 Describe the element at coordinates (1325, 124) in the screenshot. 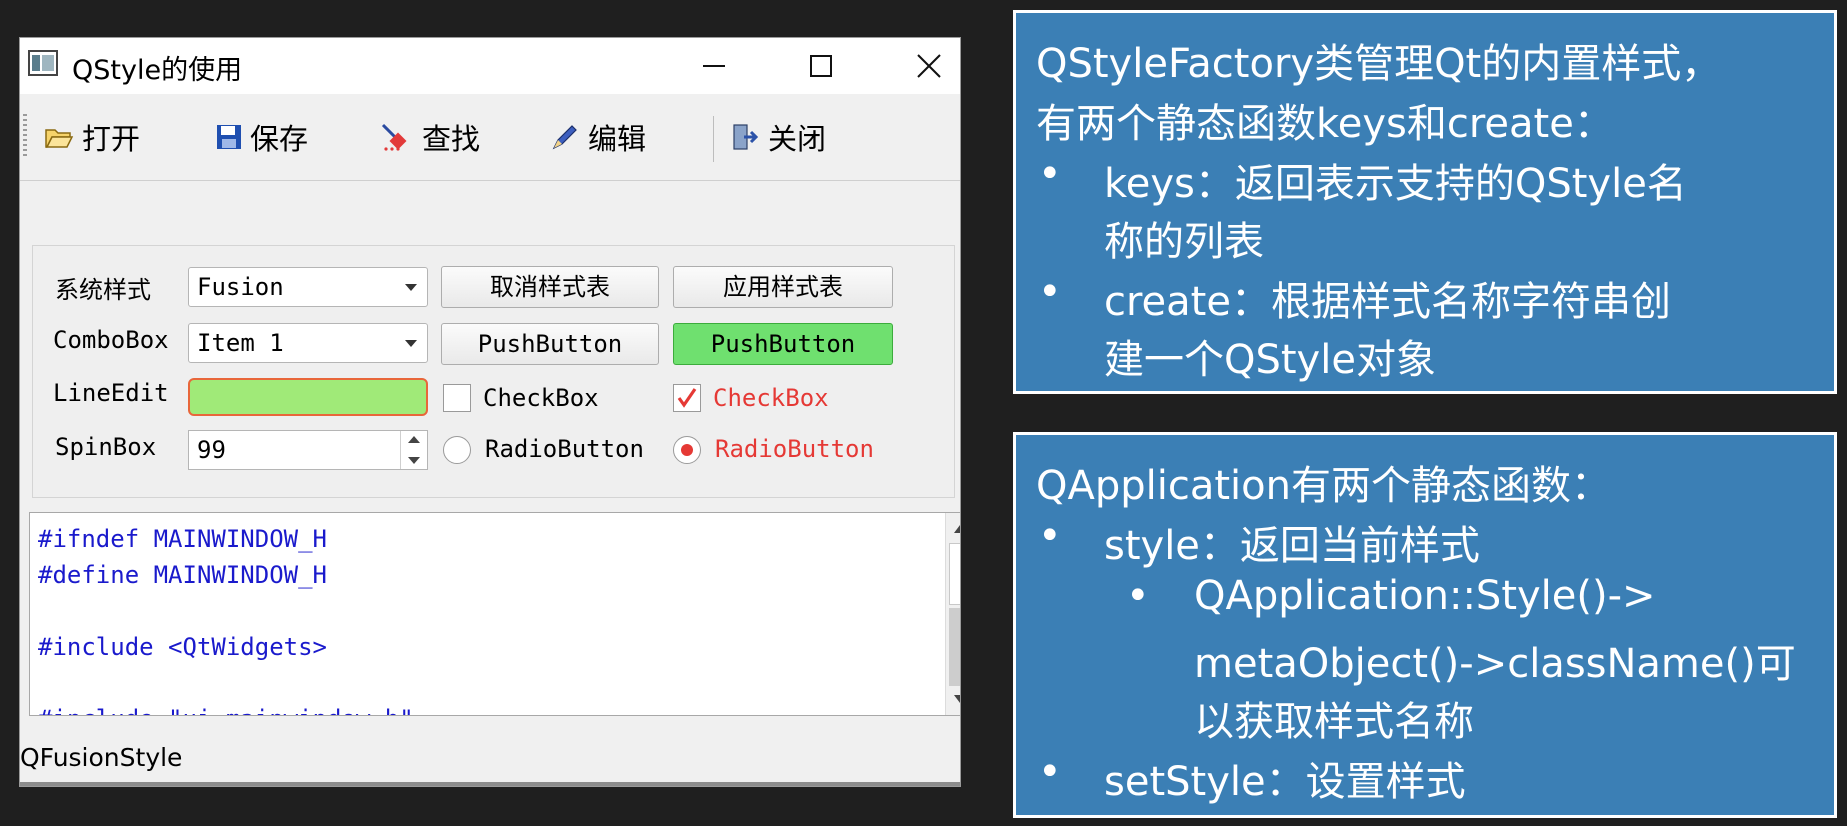

I see `slide1-line2: 有两个静态函数keys和create：` at that location.